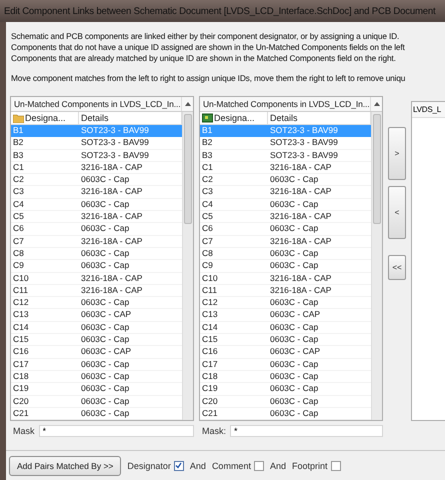 This screenshot has height=480, width=445. I want to click on and-label: And, so click(198, 465).